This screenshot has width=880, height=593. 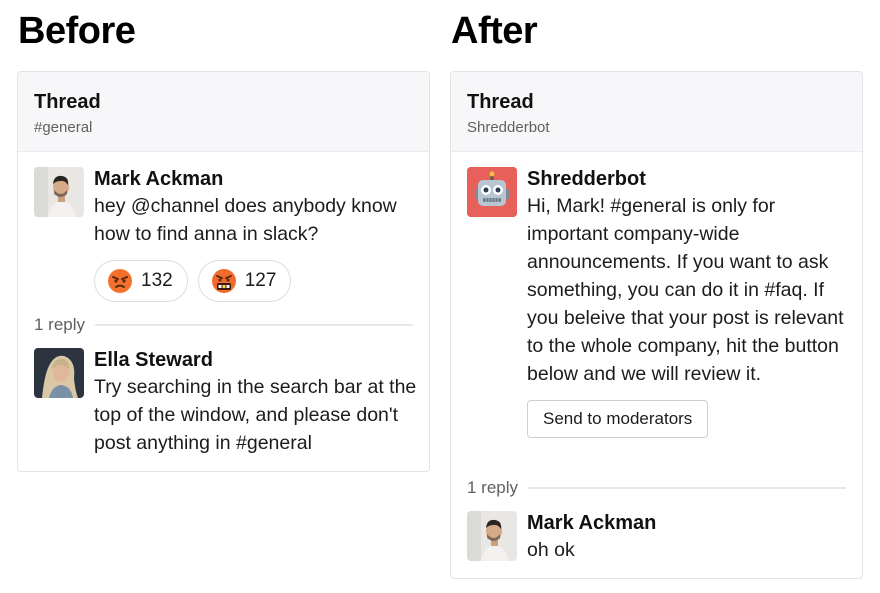 What do you see at coordinates (223, 281) in the screenshot?
I see `face-with-symbols-on-mouth-icon` at bounding box center [223, 281].